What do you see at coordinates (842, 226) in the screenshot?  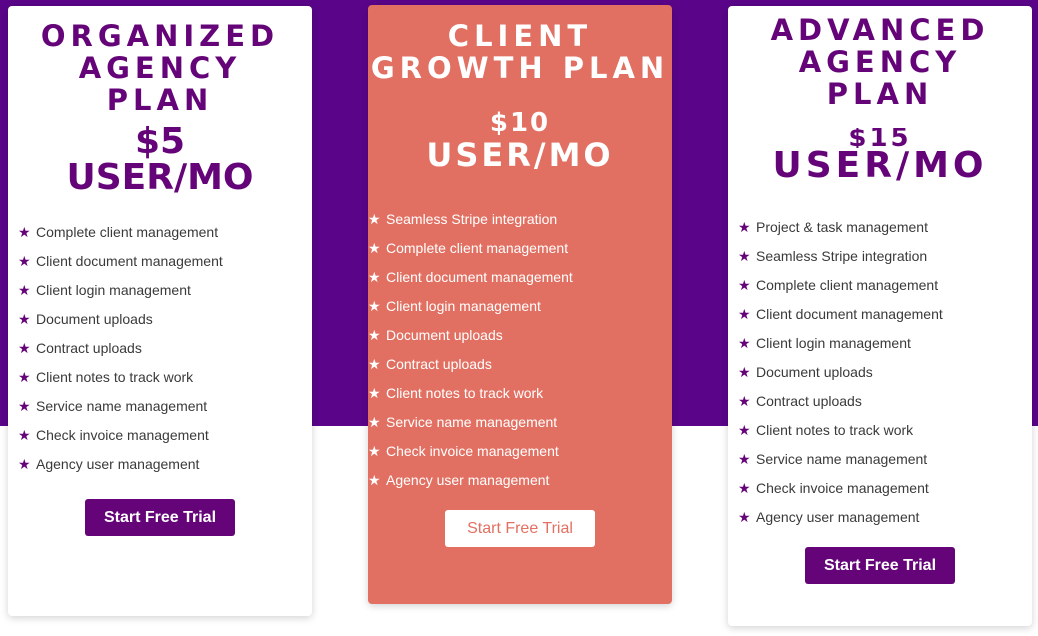 I see `feature-label: Project & task management` at bounding box center [842, 226].